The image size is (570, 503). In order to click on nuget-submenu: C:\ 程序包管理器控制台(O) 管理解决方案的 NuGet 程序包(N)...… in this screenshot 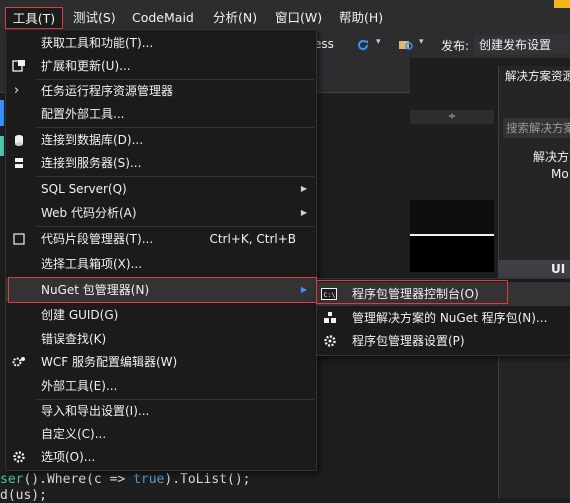, I will do `click(443, 317)`.